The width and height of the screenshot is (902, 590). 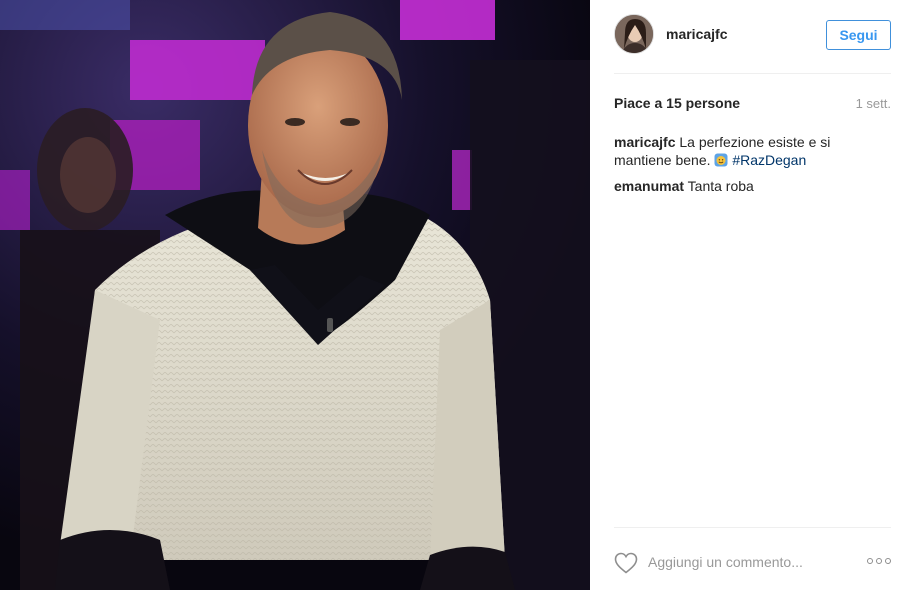 I want to click on like-heart-icon, so click(x=626, y=563).